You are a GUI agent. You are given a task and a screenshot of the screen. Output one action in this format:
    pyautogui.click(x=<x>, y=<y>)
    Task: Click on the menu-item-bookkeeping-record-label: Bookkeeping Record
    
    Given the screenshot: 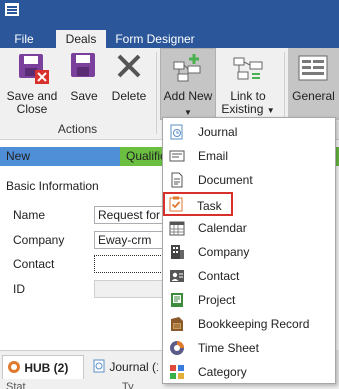 What is the action you would take?
    pyautogui.click(x=254, y=324)
    